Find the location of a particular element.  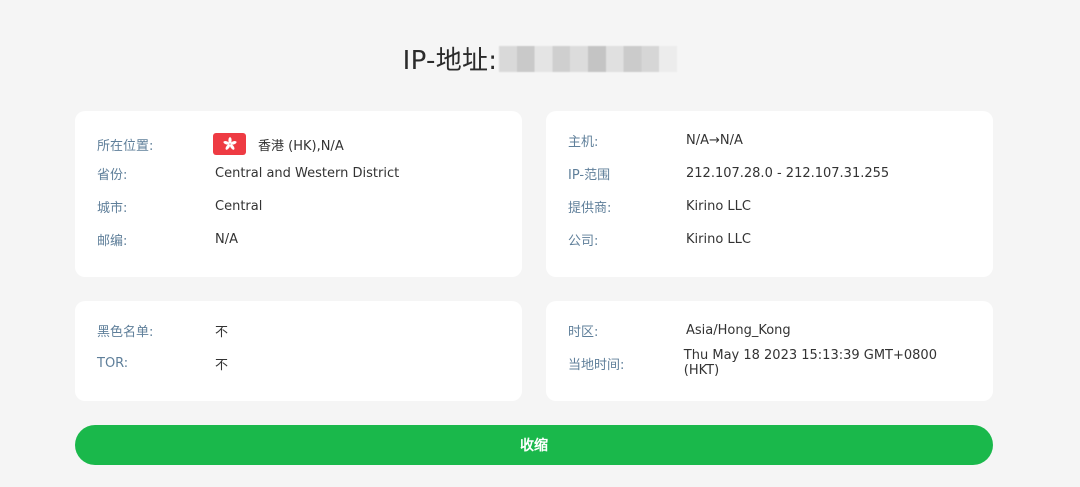

location-row: 所在位置: 香港 (HK),N/A is located at coordinates (298, 144).